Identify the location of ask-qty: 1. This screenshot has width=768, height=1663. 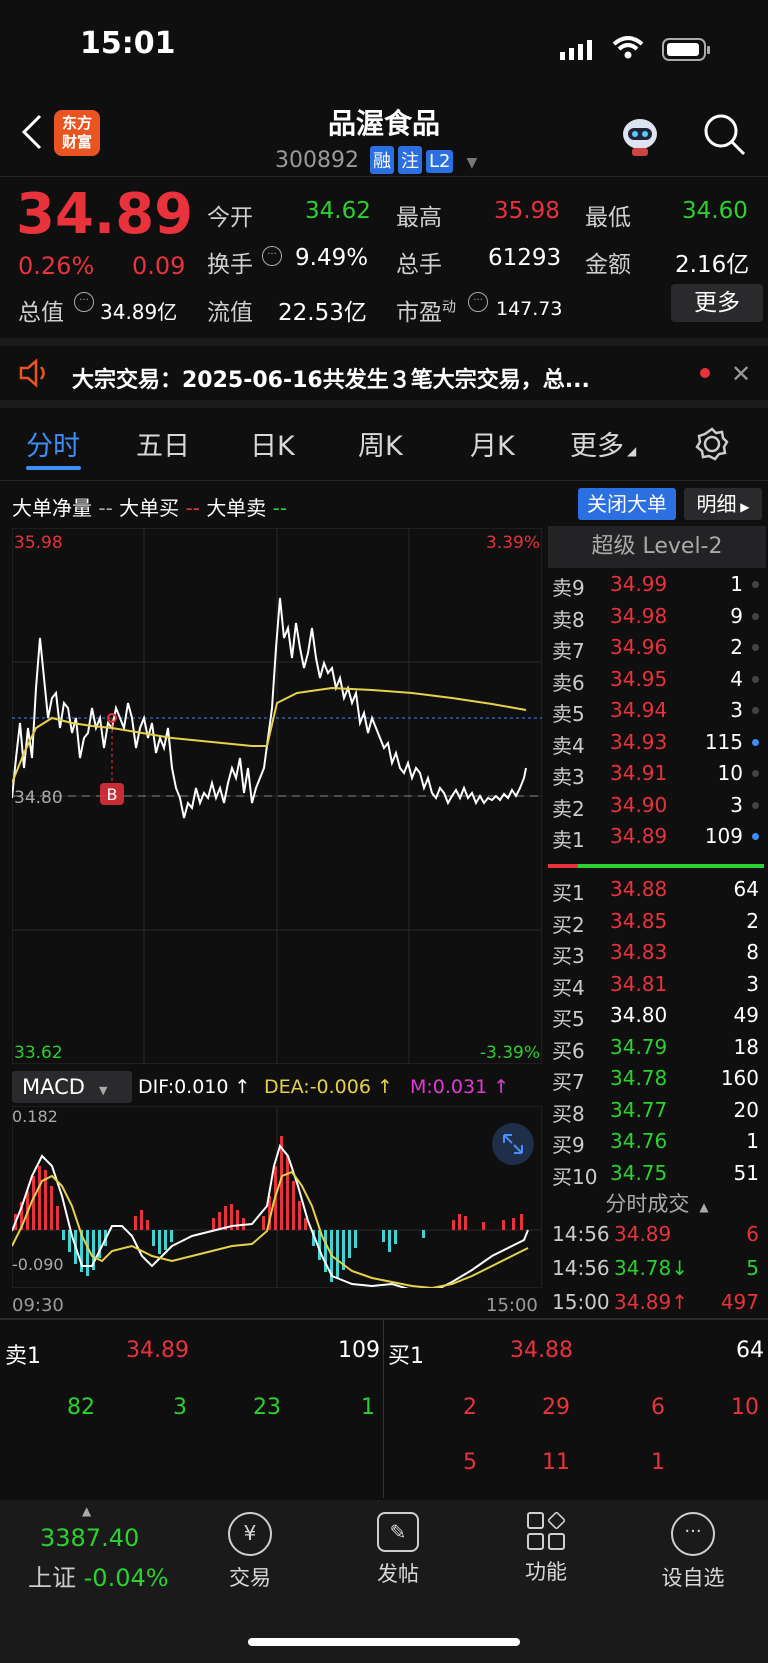
(736, 584).